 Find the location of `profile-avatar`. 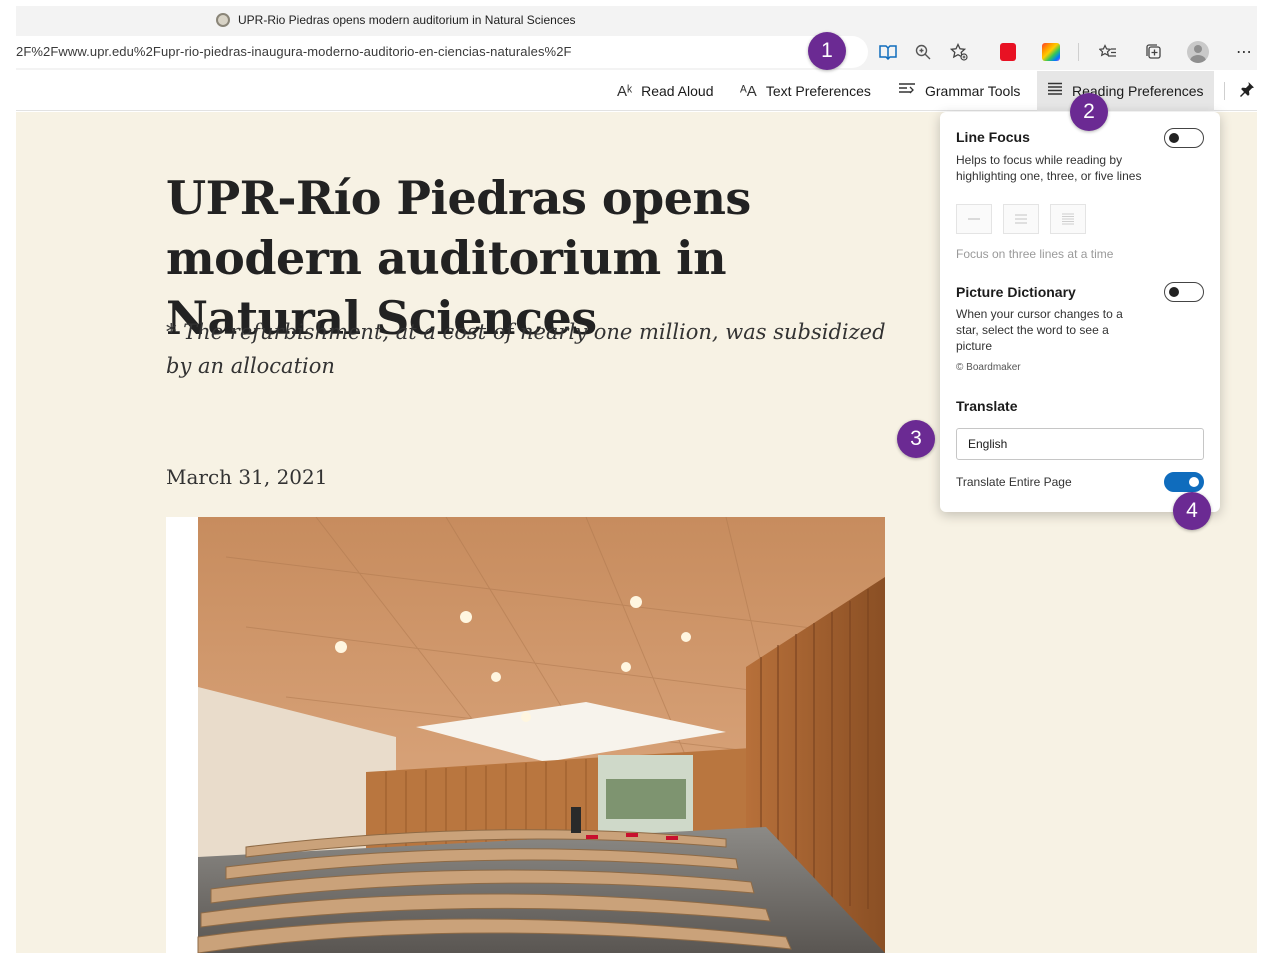

profile-avatar is located at coordinates (1198, 52).